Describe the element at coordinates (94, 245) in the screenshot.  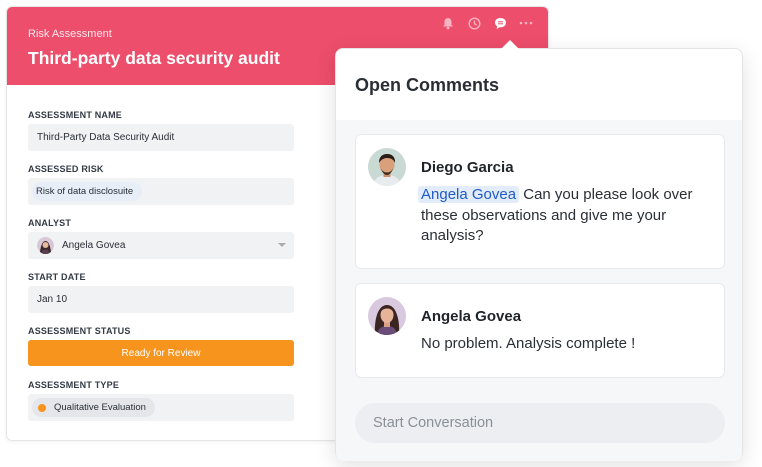
I see `analyst-value: Angela Govea` at that location.